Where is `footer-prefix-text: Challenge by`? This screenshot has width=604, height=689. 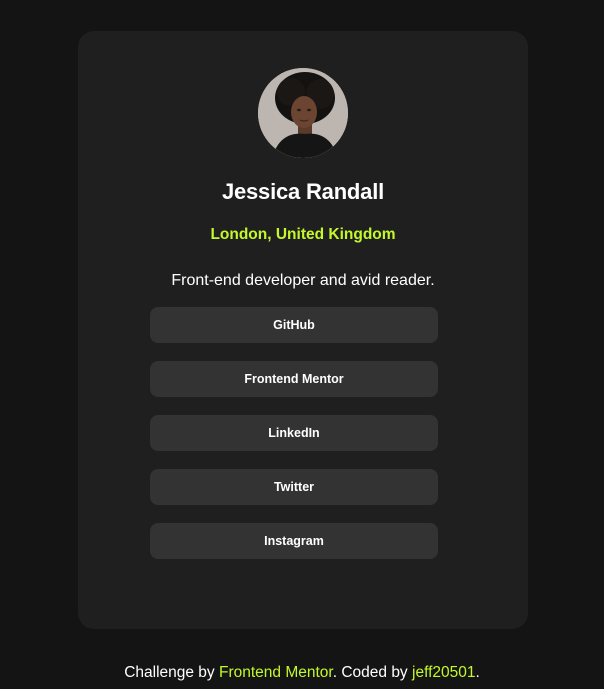
footer-prefix-text: Challenge by is located at coordinates (171, 672).